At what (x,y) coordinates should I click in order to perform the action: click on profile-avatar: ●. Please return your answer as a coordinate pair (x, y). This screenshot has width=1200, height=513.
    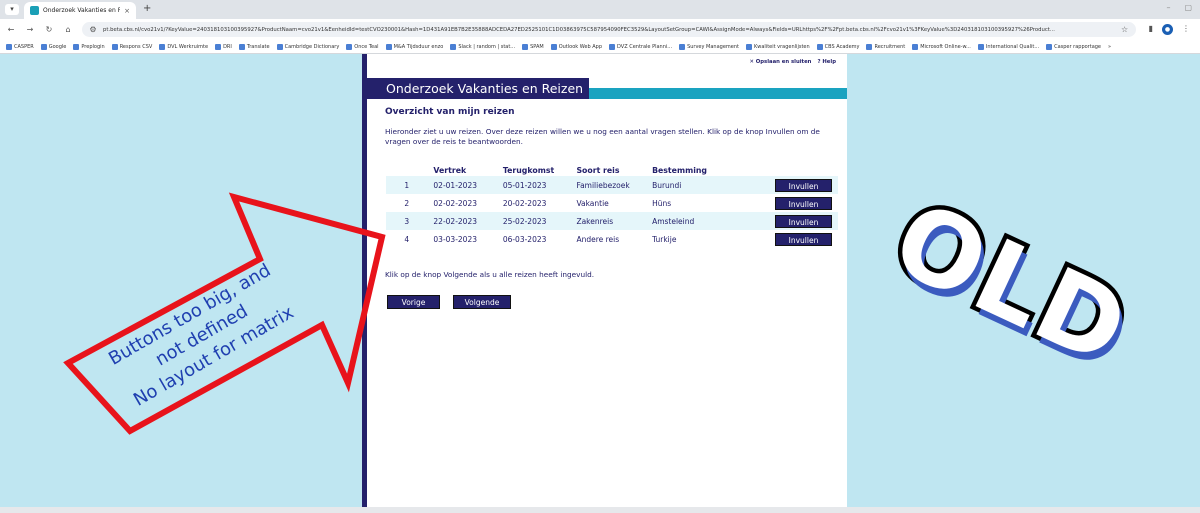
    Looking at the image, I should click on (1167, 29).